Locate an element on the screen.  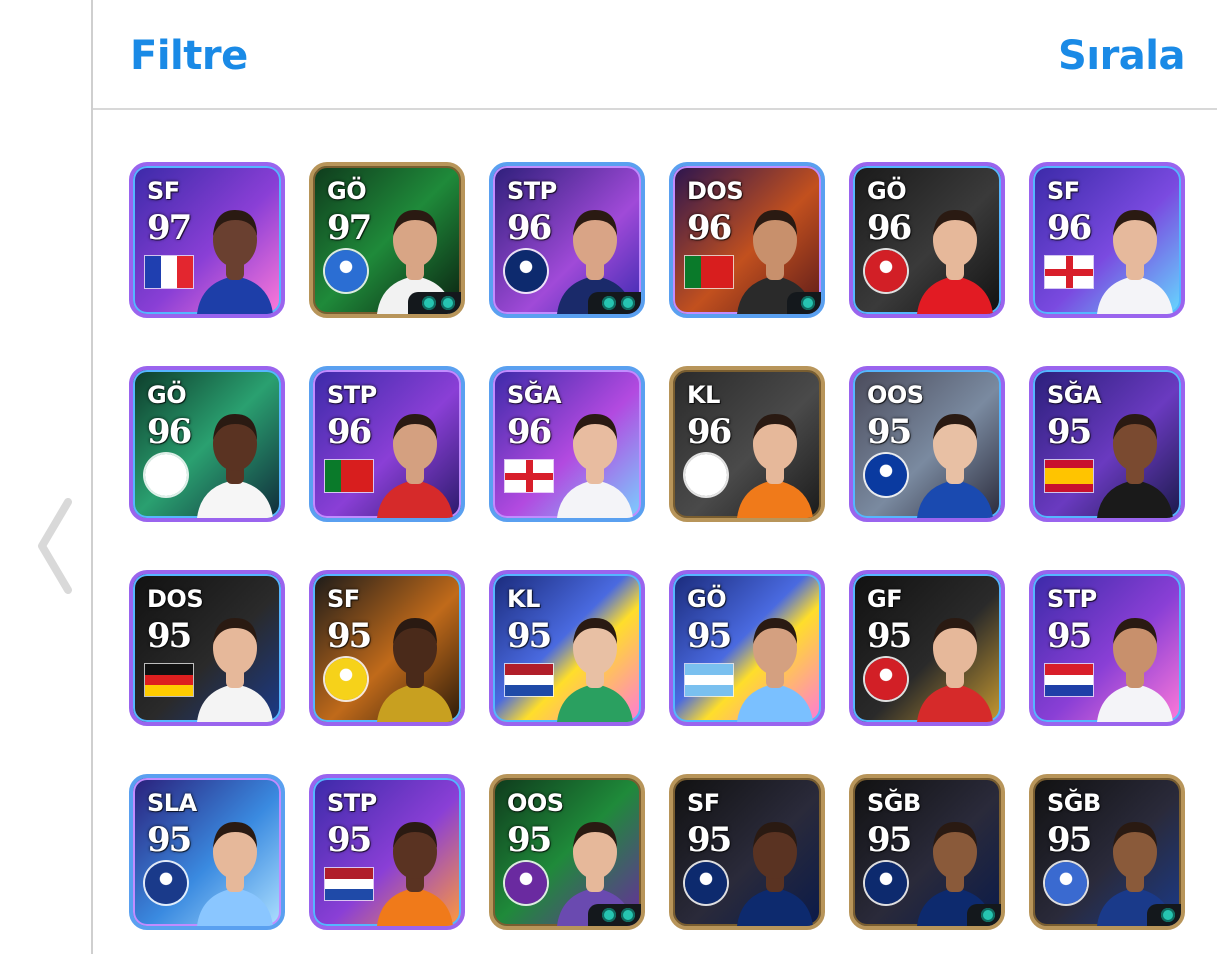
header-bar: Filtre Sırala is located at coordinates (655, 55).